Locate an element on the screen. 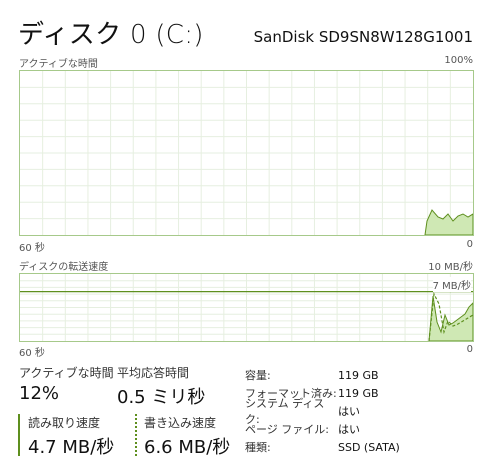 This screenshot has height=475, width=495. page-file-value: はい is located at coordinates (349, 429).